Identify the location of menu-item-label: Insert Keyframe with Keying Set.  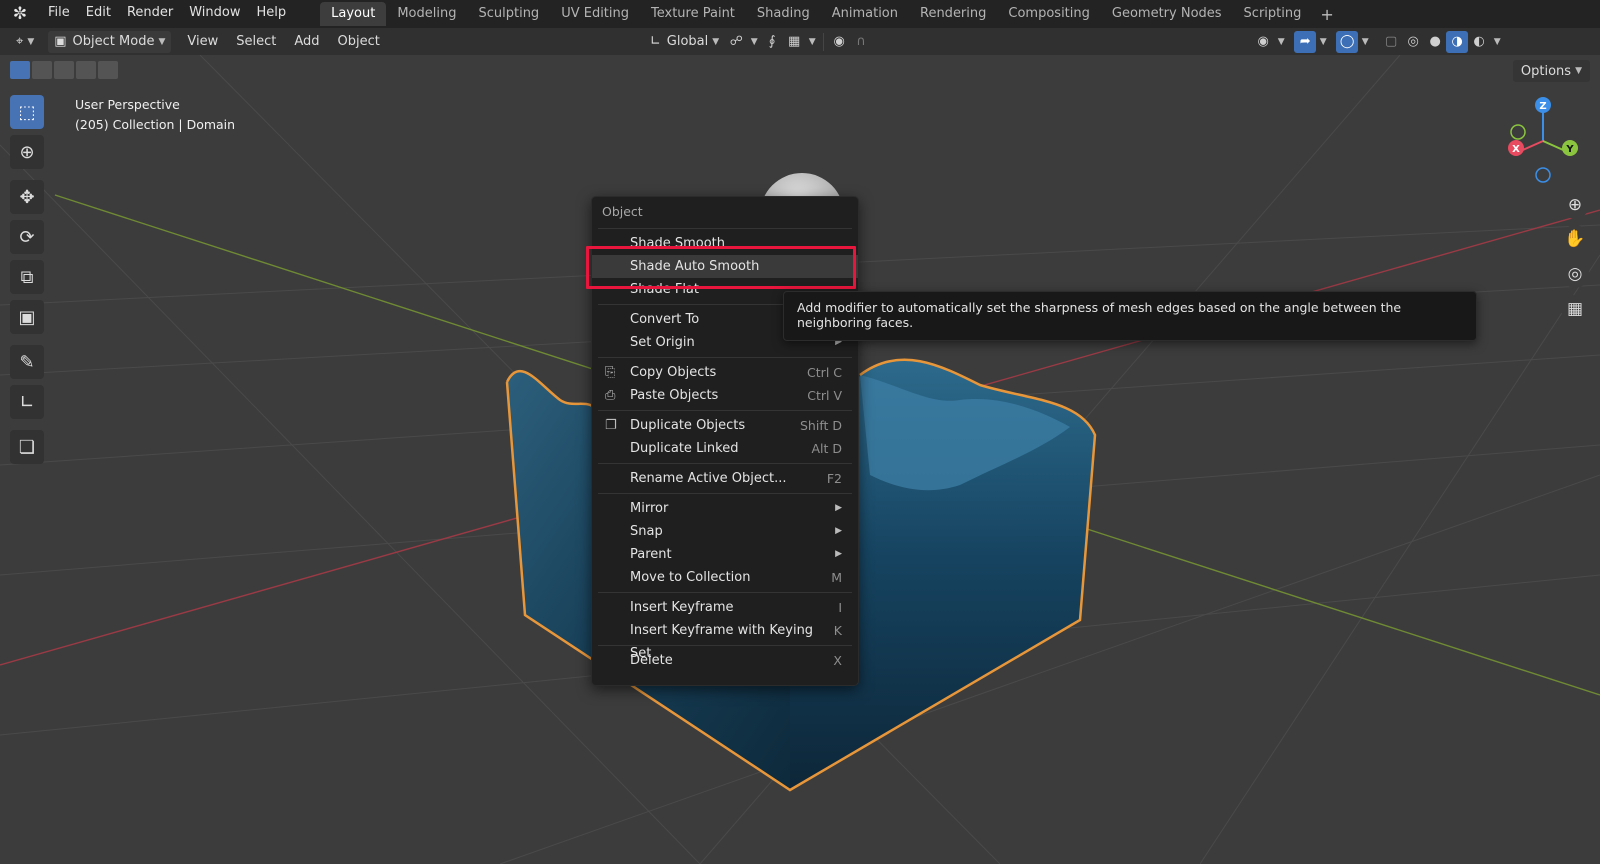
(722, 642).